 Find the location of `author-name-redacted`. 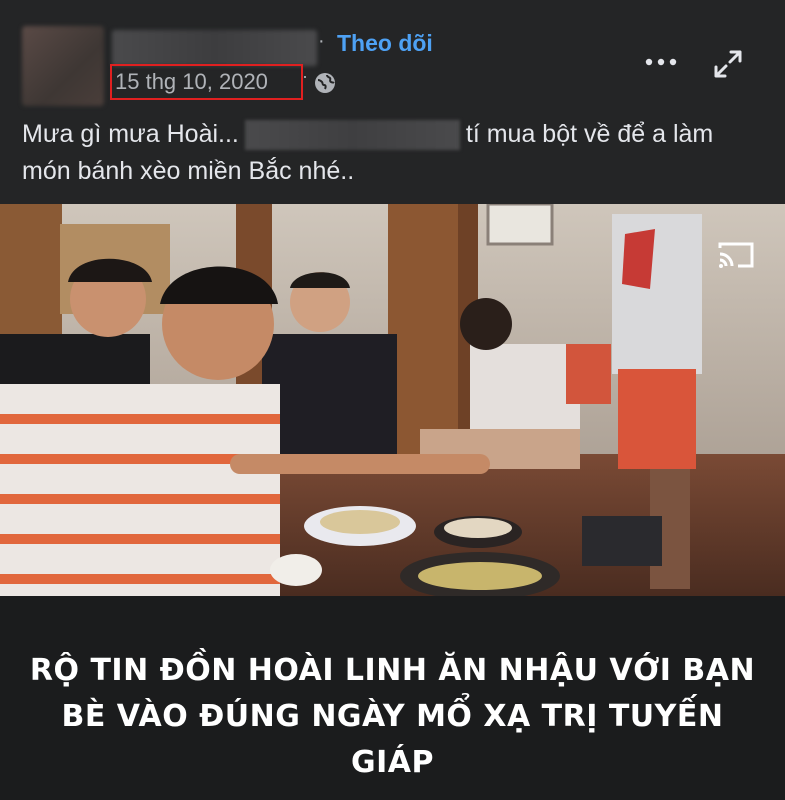

author-name-redacted is located at coordinates (214, 48).